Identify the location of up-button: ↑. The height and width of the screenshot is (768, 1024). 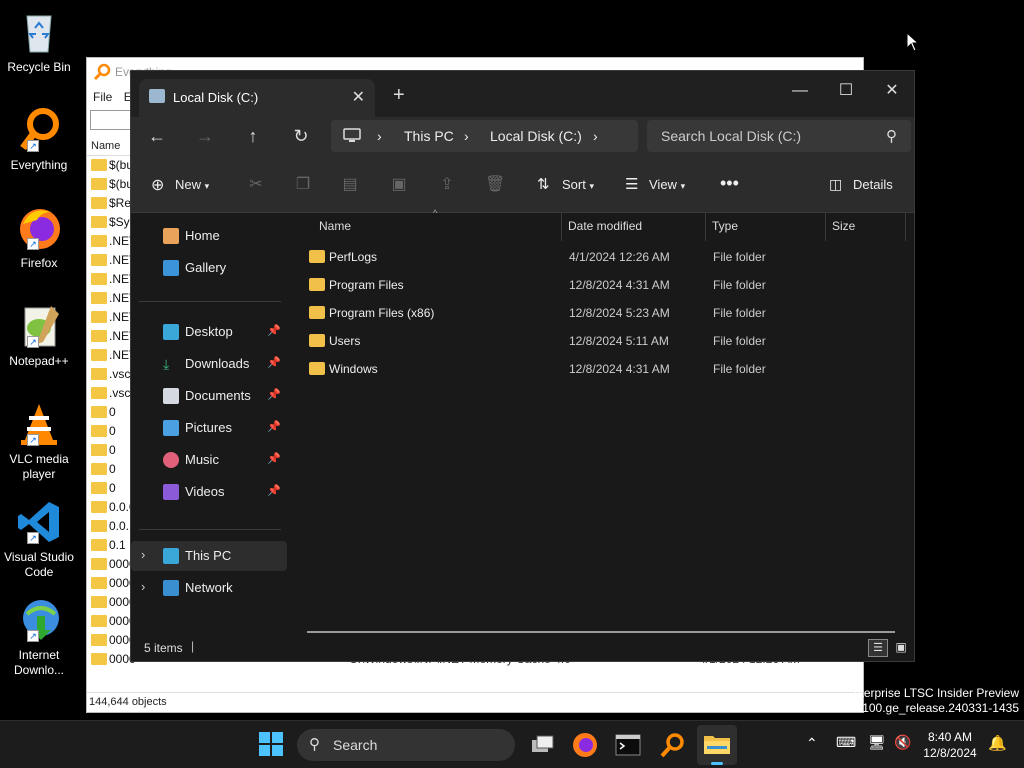
(253, 136).